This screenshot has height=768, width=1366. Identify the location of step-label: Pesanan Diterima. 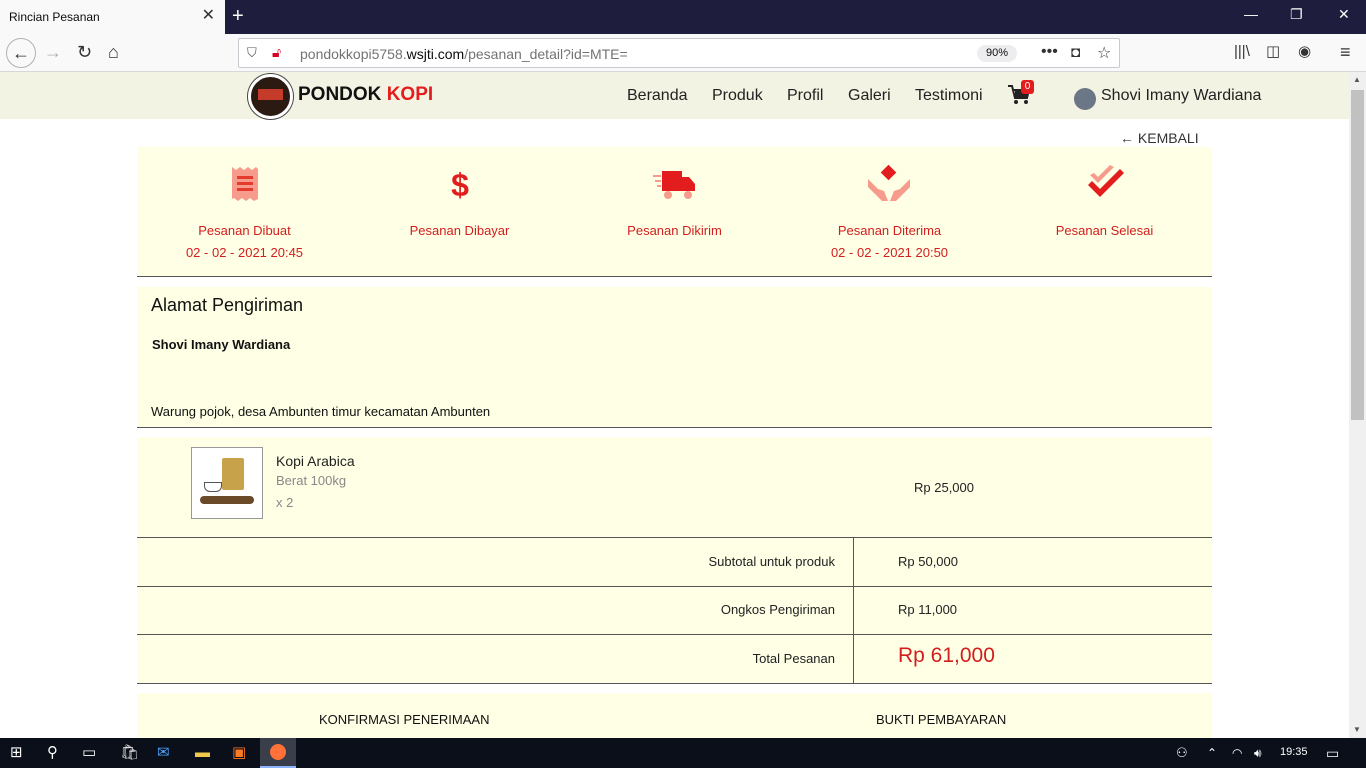
(889, 230).